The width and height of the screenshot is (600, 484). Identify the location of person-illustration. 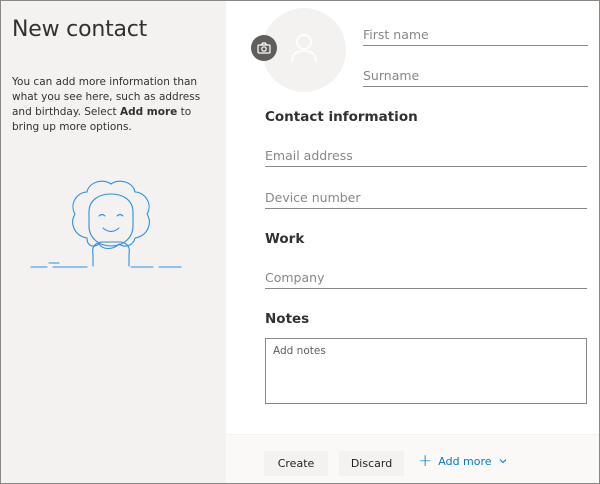
(106, 224).